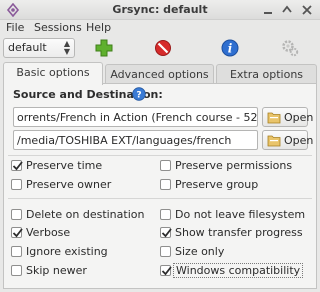  Describe the element at coordinates (69, 184) in the screenshot. I see `preserve-owner-label: Preserve owner` at that location.